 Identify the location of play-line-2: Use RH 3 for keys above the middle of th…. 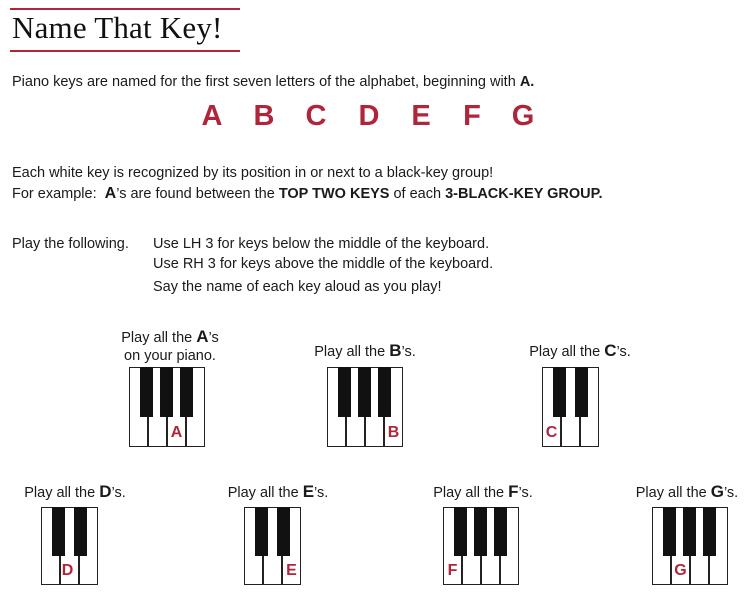
(323, 264).